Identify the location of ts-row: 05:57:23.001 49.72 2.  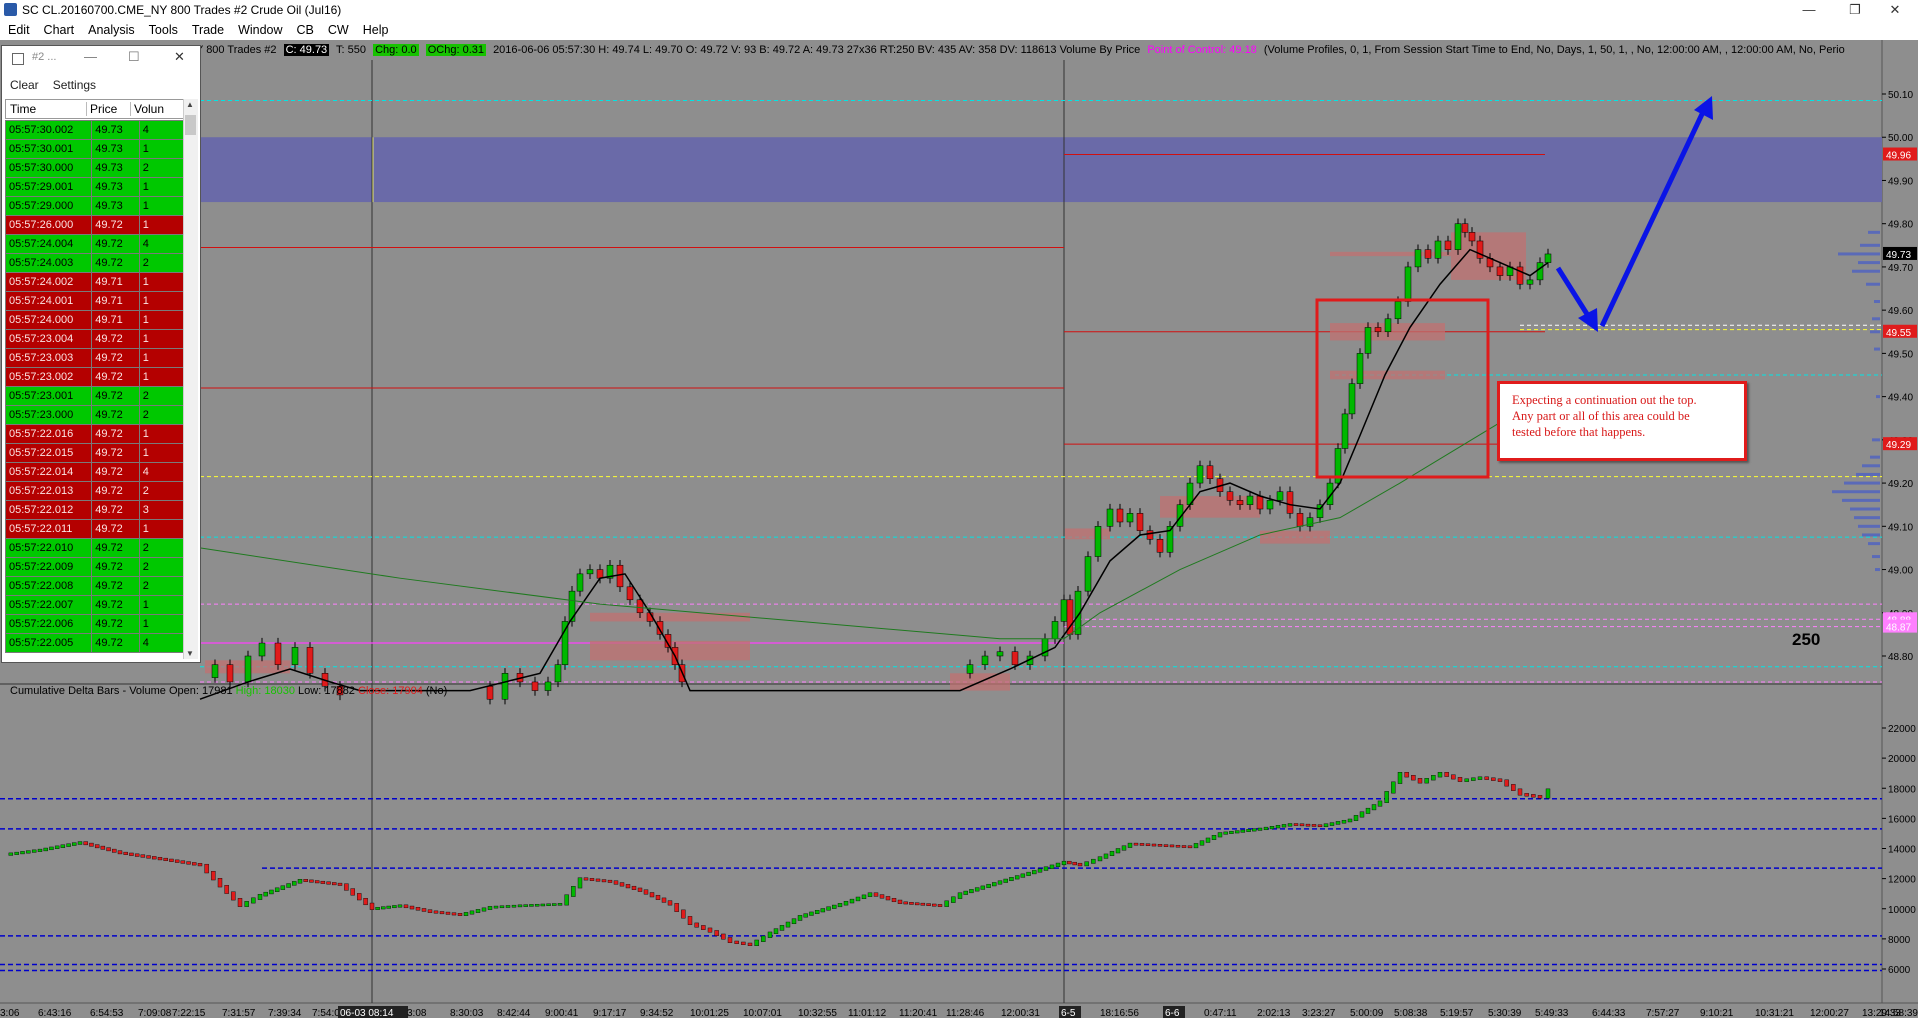
(95, 396).